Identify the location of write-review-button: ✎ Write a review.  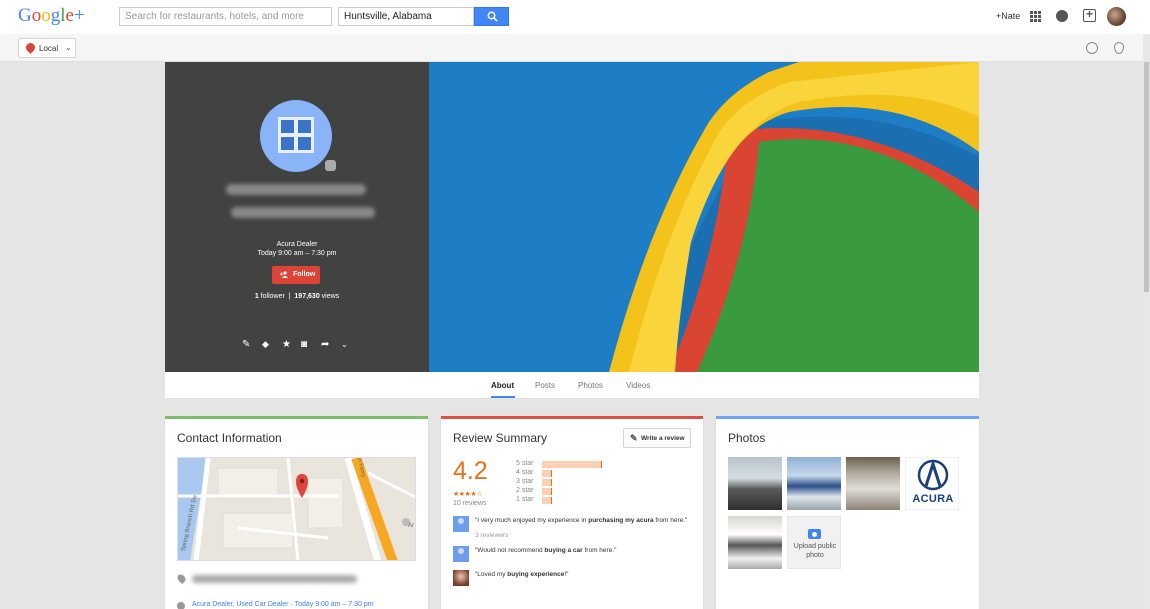
(657, 438).